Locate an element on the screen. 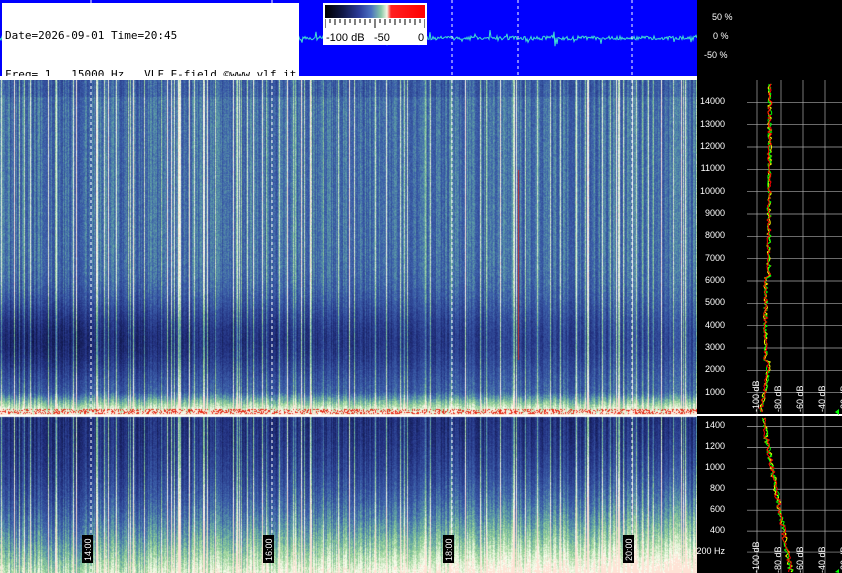  time-label: 18:00 is located at coordinates (448, 549).